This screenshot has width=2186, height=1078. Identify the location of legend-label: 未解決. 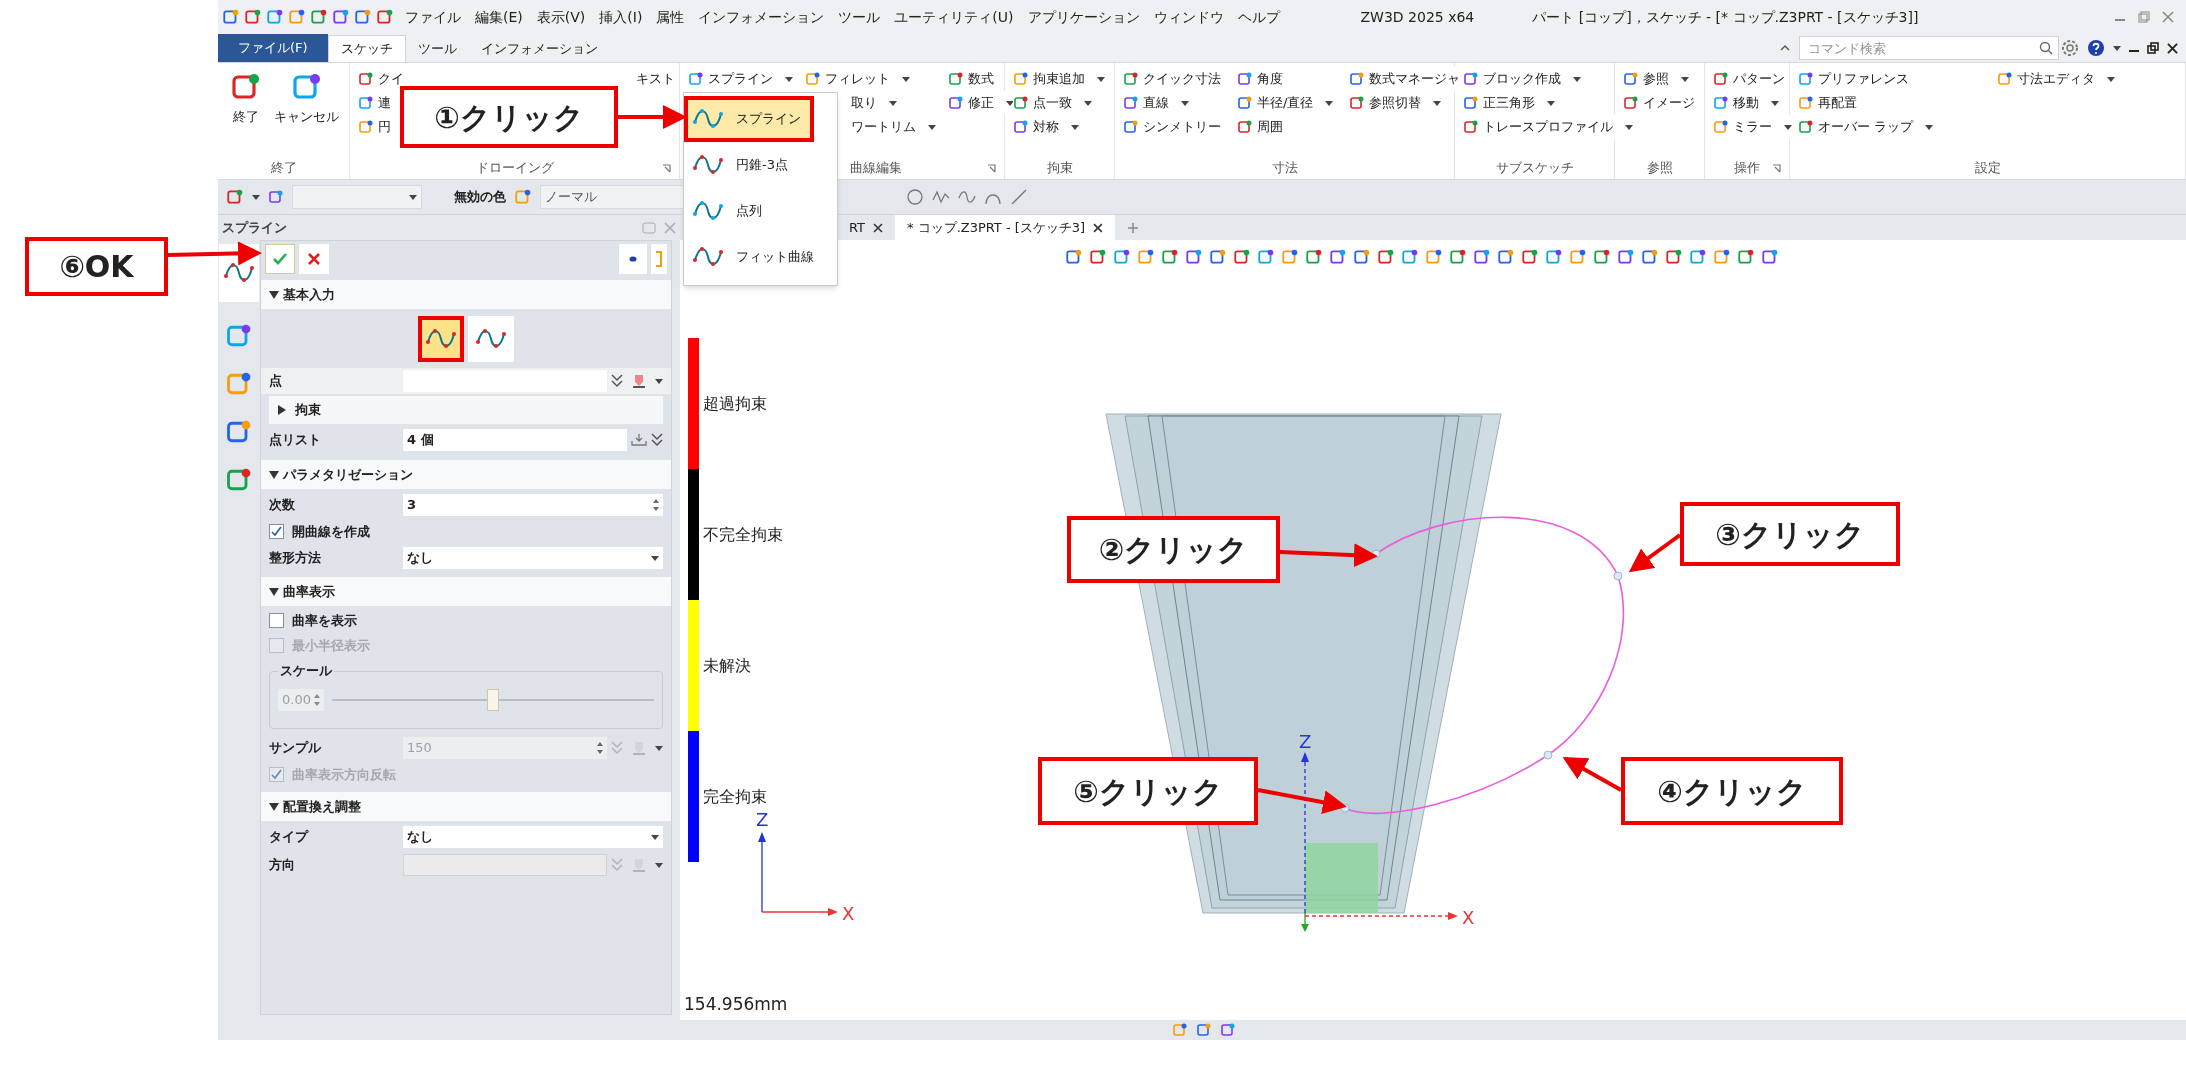
(727, 665).